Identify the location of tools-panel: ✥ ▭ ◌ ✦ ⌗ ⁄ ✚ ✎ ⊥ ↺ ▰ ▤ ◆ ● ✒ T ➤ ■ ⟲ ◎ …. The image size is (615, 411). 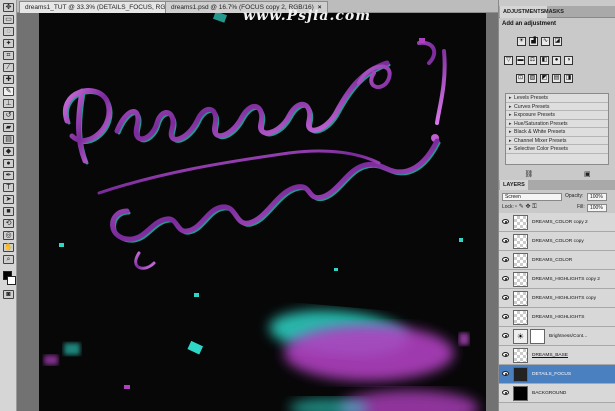
(8, 205).